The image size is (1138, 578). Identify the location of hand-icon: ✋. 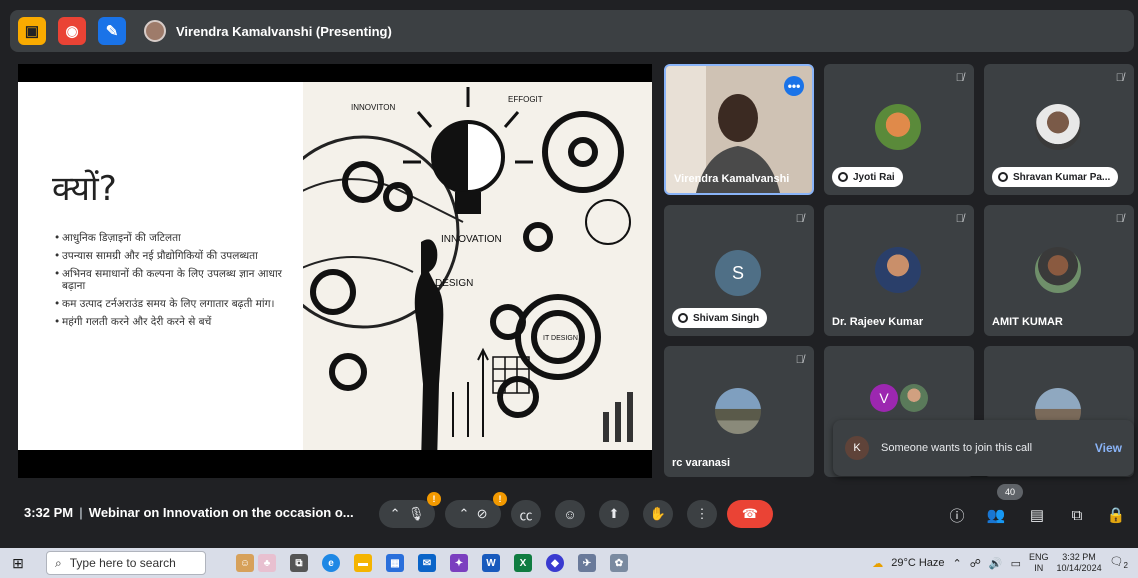
(658, 513).